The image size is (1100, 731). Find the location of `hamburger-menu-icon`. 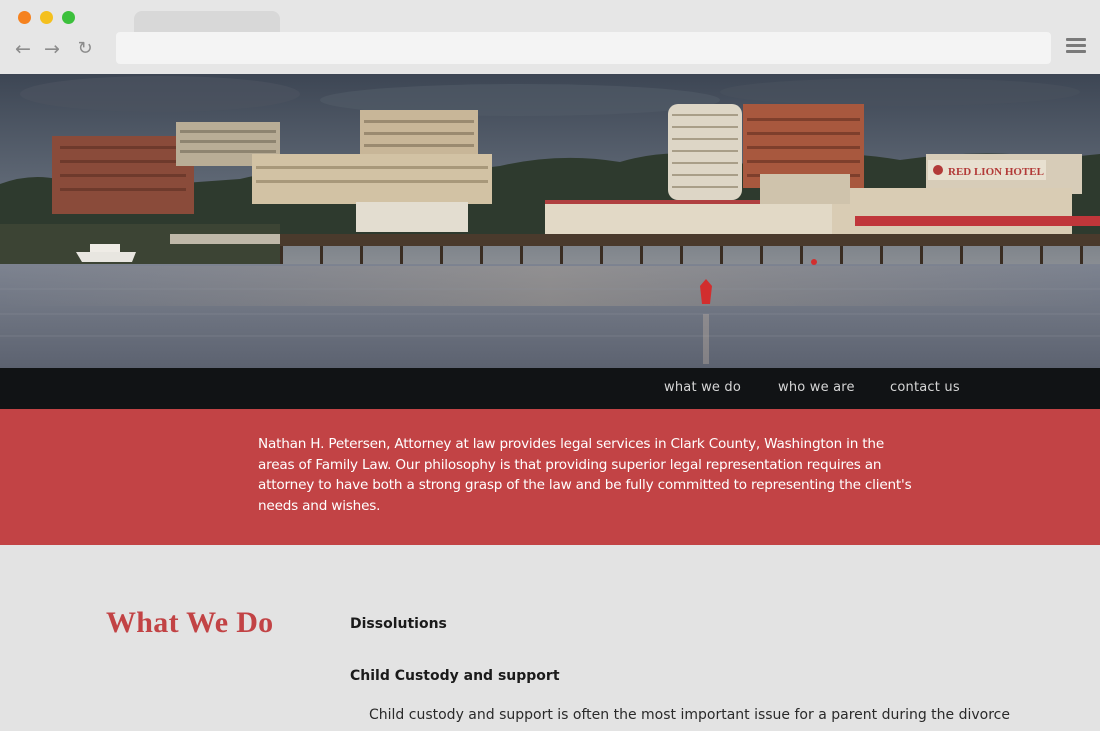

hamburger-menu-icon is located at coordinates (1076, 48).